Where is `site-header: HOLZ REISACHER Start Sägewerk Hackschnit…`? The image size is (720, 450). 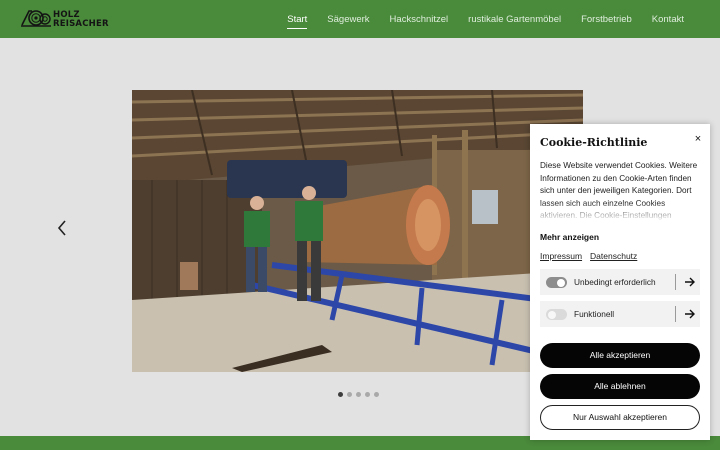 site-header: HOLZ REISACHER Start Sägewerk Hackschnit… is located at coordinates (360, 19).